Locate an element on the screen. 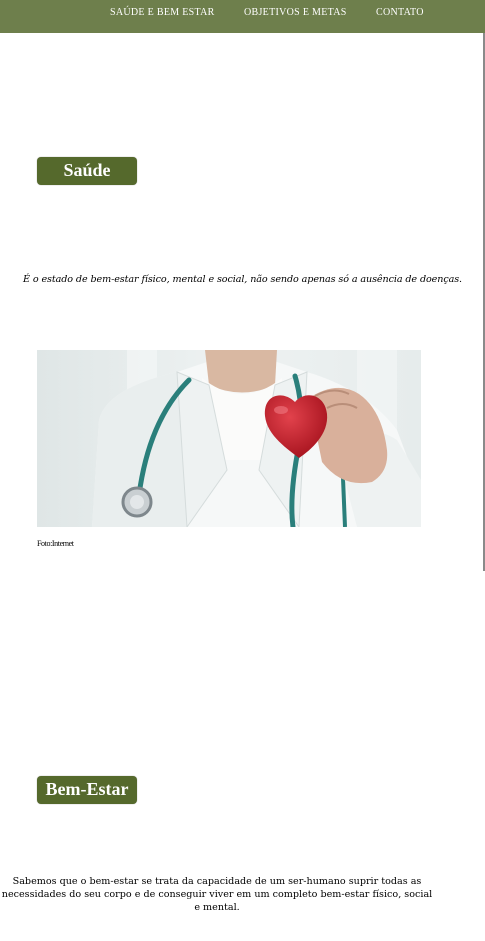 The image size is (485, 941). section-title-saude: Saúde is located at coordinates (87, 171).